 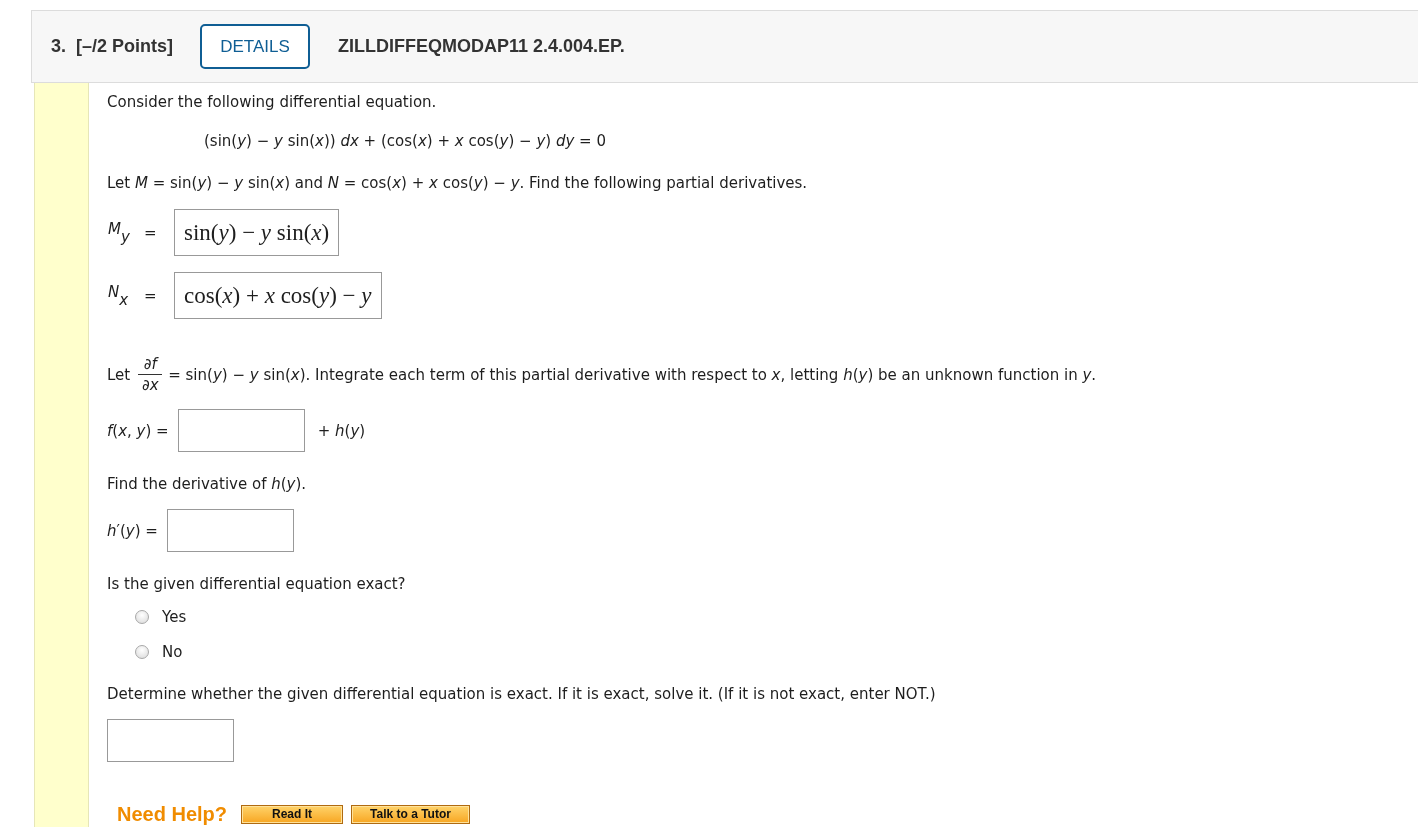 What do you see at coordinates (150, 385) in the screenshot?
I see `fraction-denominator: ∂x` at bounding box center [150, 385].